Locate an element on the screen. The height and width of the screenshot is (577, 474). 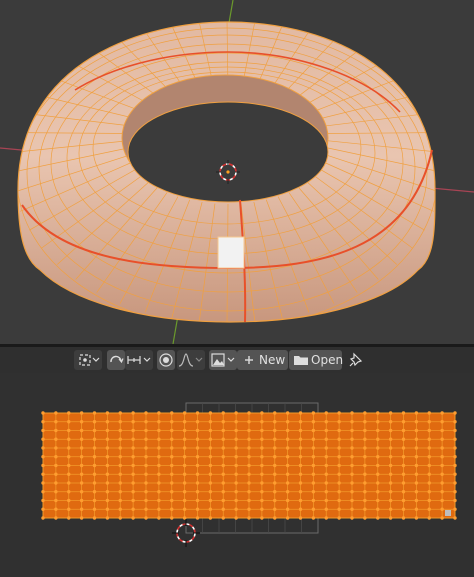
image-browse-menu is located at coordinates (223, 360).